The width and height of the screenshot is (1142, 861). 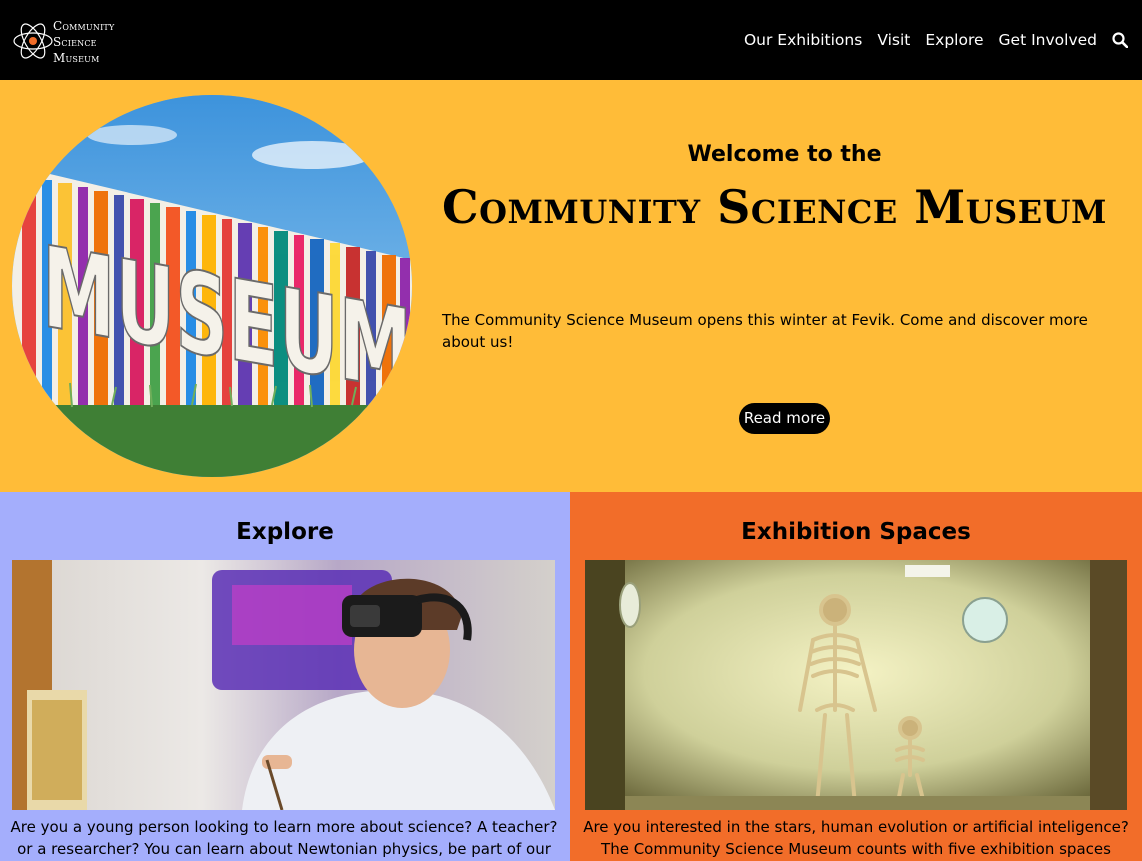 What do you see at coordinates (1048, 40) in the screenshot?
I see `nav-get-involved: Get Involved` at bounding box center [1048, 40].